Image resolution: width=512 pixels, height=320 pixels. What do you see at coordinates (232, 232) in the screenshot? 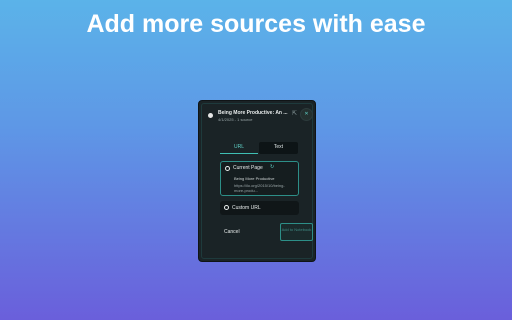
I see `cancel-button: Cancel` at bounding box center [232, 232].